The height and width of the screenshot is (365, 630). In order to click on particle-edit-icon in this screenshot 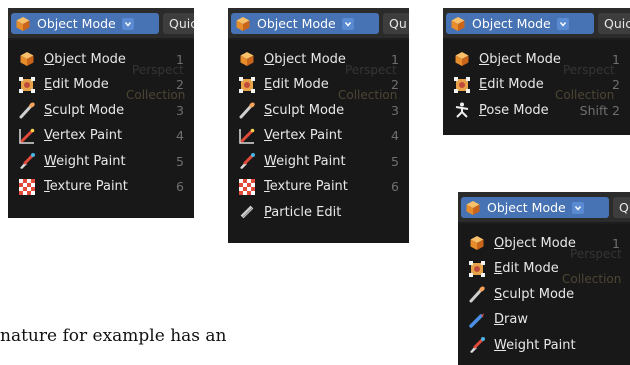, I will do `click(247, 212)`.